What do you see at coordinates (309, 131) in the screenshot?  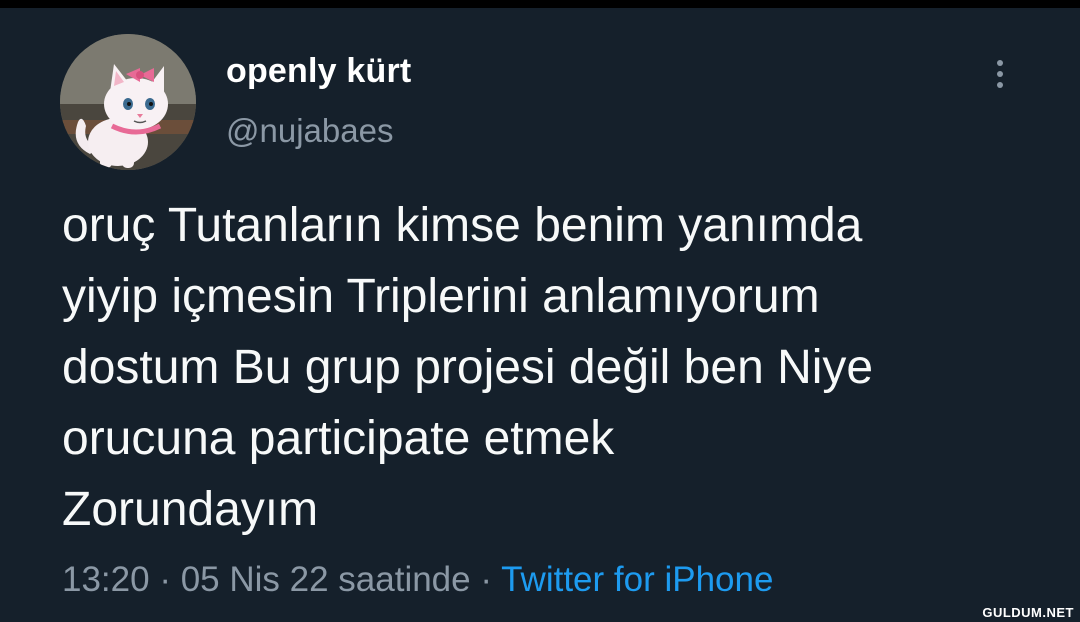 I see `user-handle: @nujabaes` at bounding box center [309, 131].